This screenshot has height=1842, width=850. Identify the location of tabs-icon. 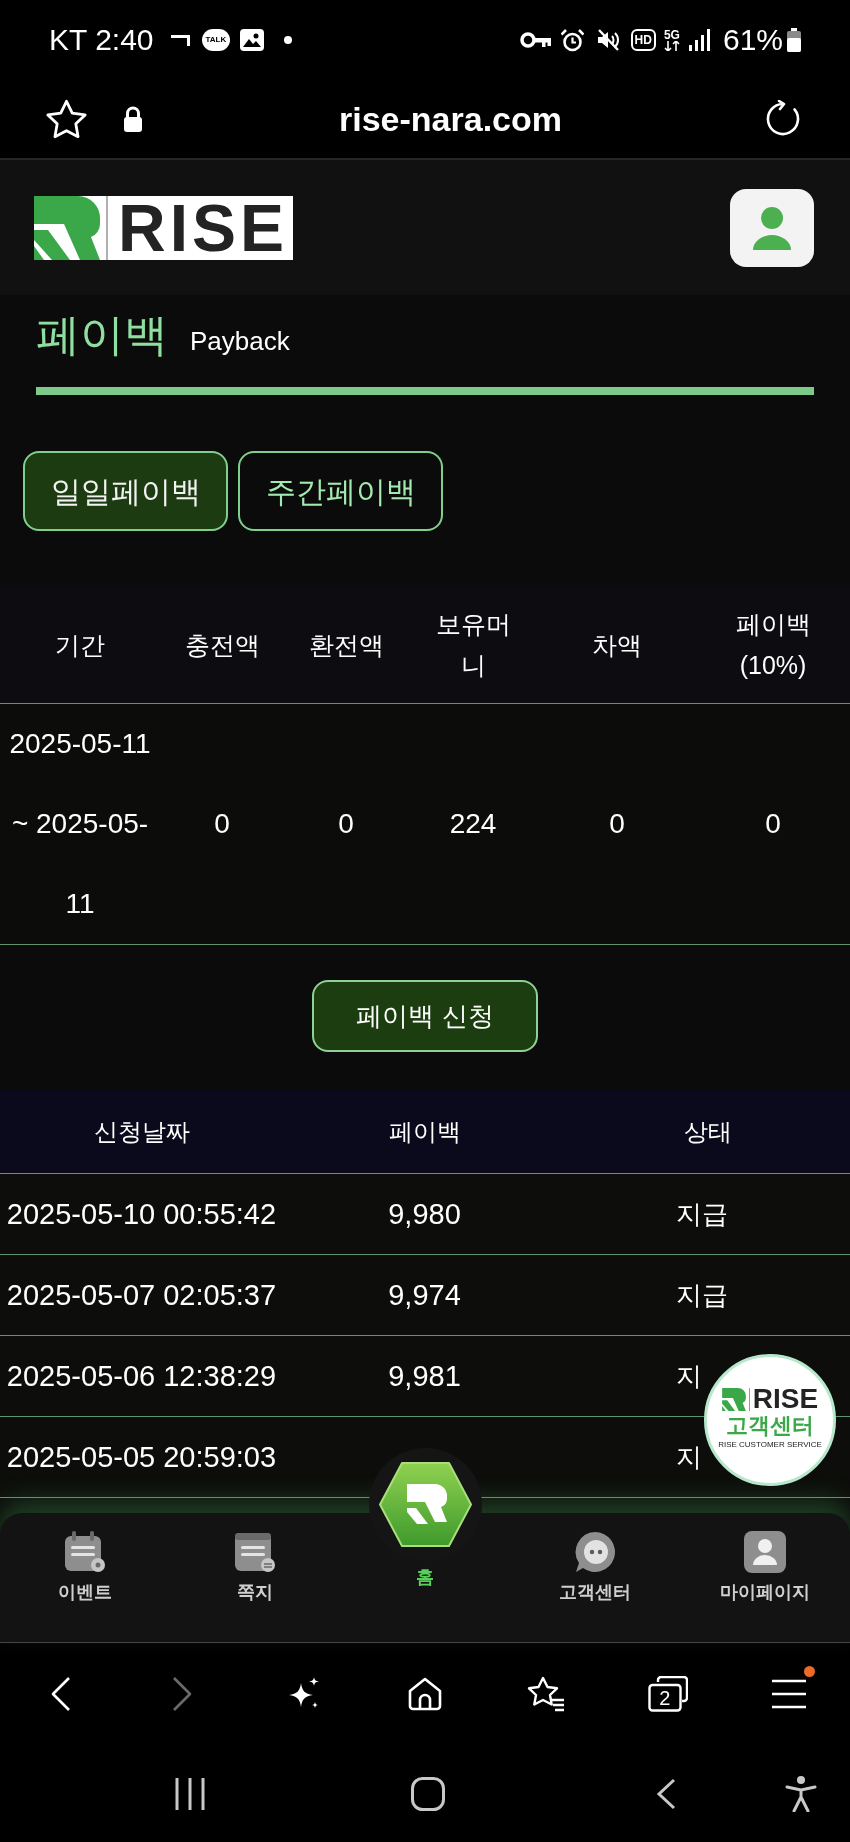
(667, 1694).